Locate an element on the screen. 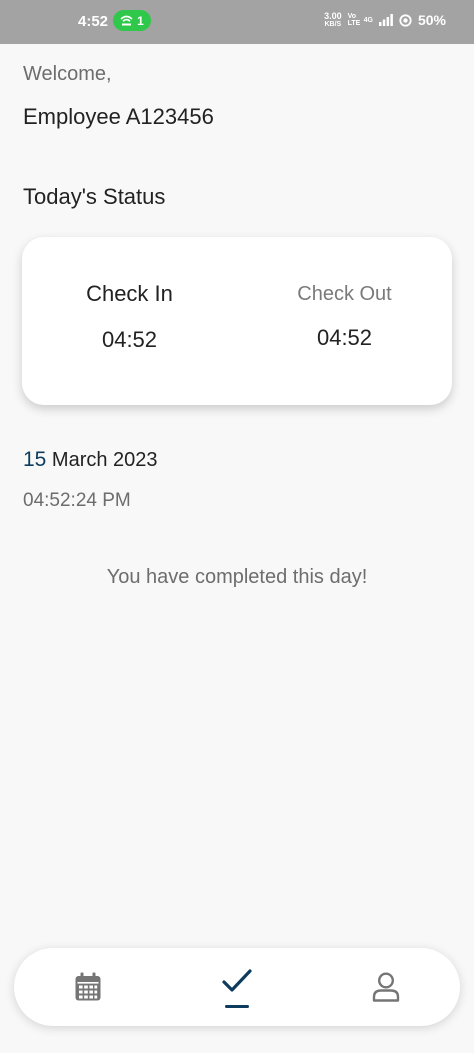 Image resolution: width=474 pixels, height=1053 pixels. completion-message: You have completed this day! is located at coordinates (237, 577).